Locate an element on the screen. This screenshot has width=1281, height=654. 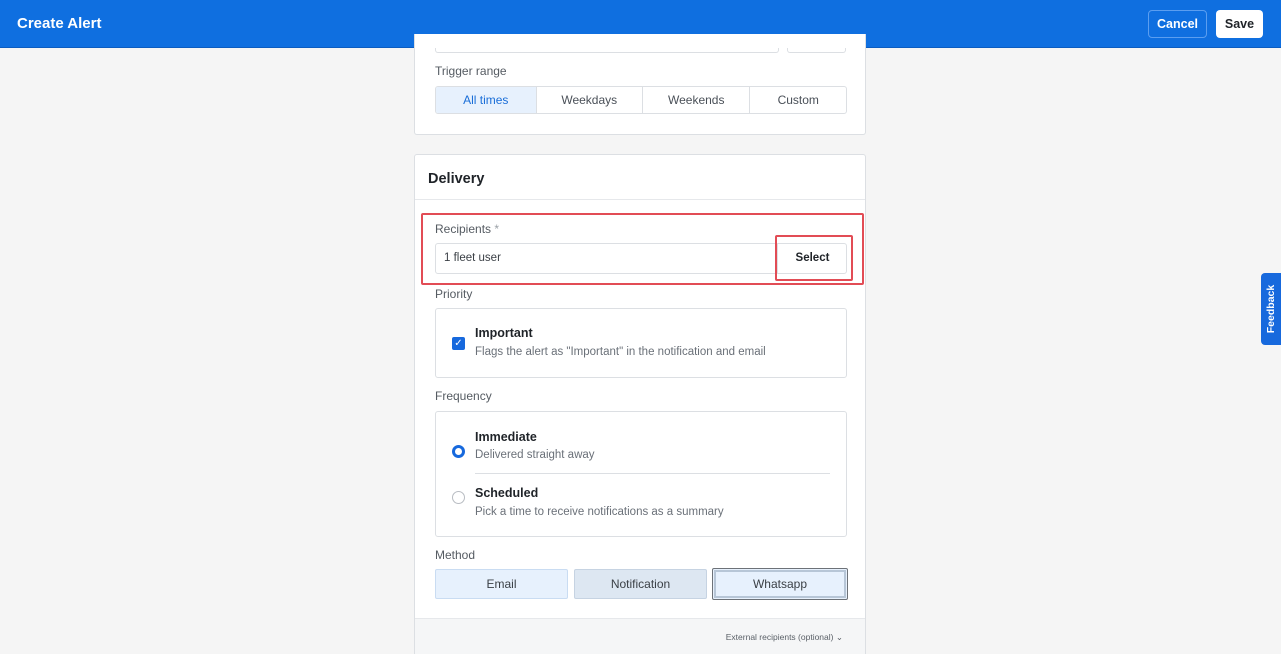
feedback-tab: Feedback is located at coordinates (1271, 309).